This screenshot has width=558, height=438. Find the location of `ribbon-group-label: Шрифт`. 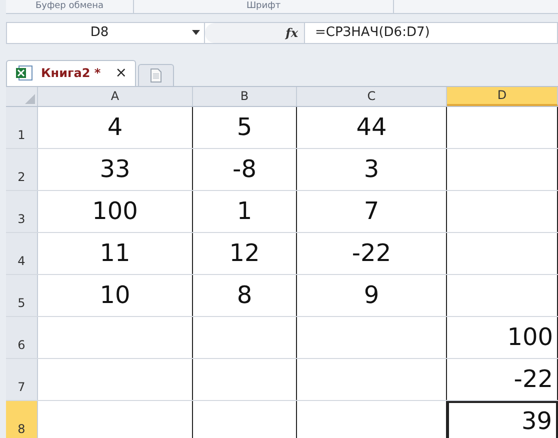

ribbon-group-label: Шрифт is located at coordinates (264, 6).